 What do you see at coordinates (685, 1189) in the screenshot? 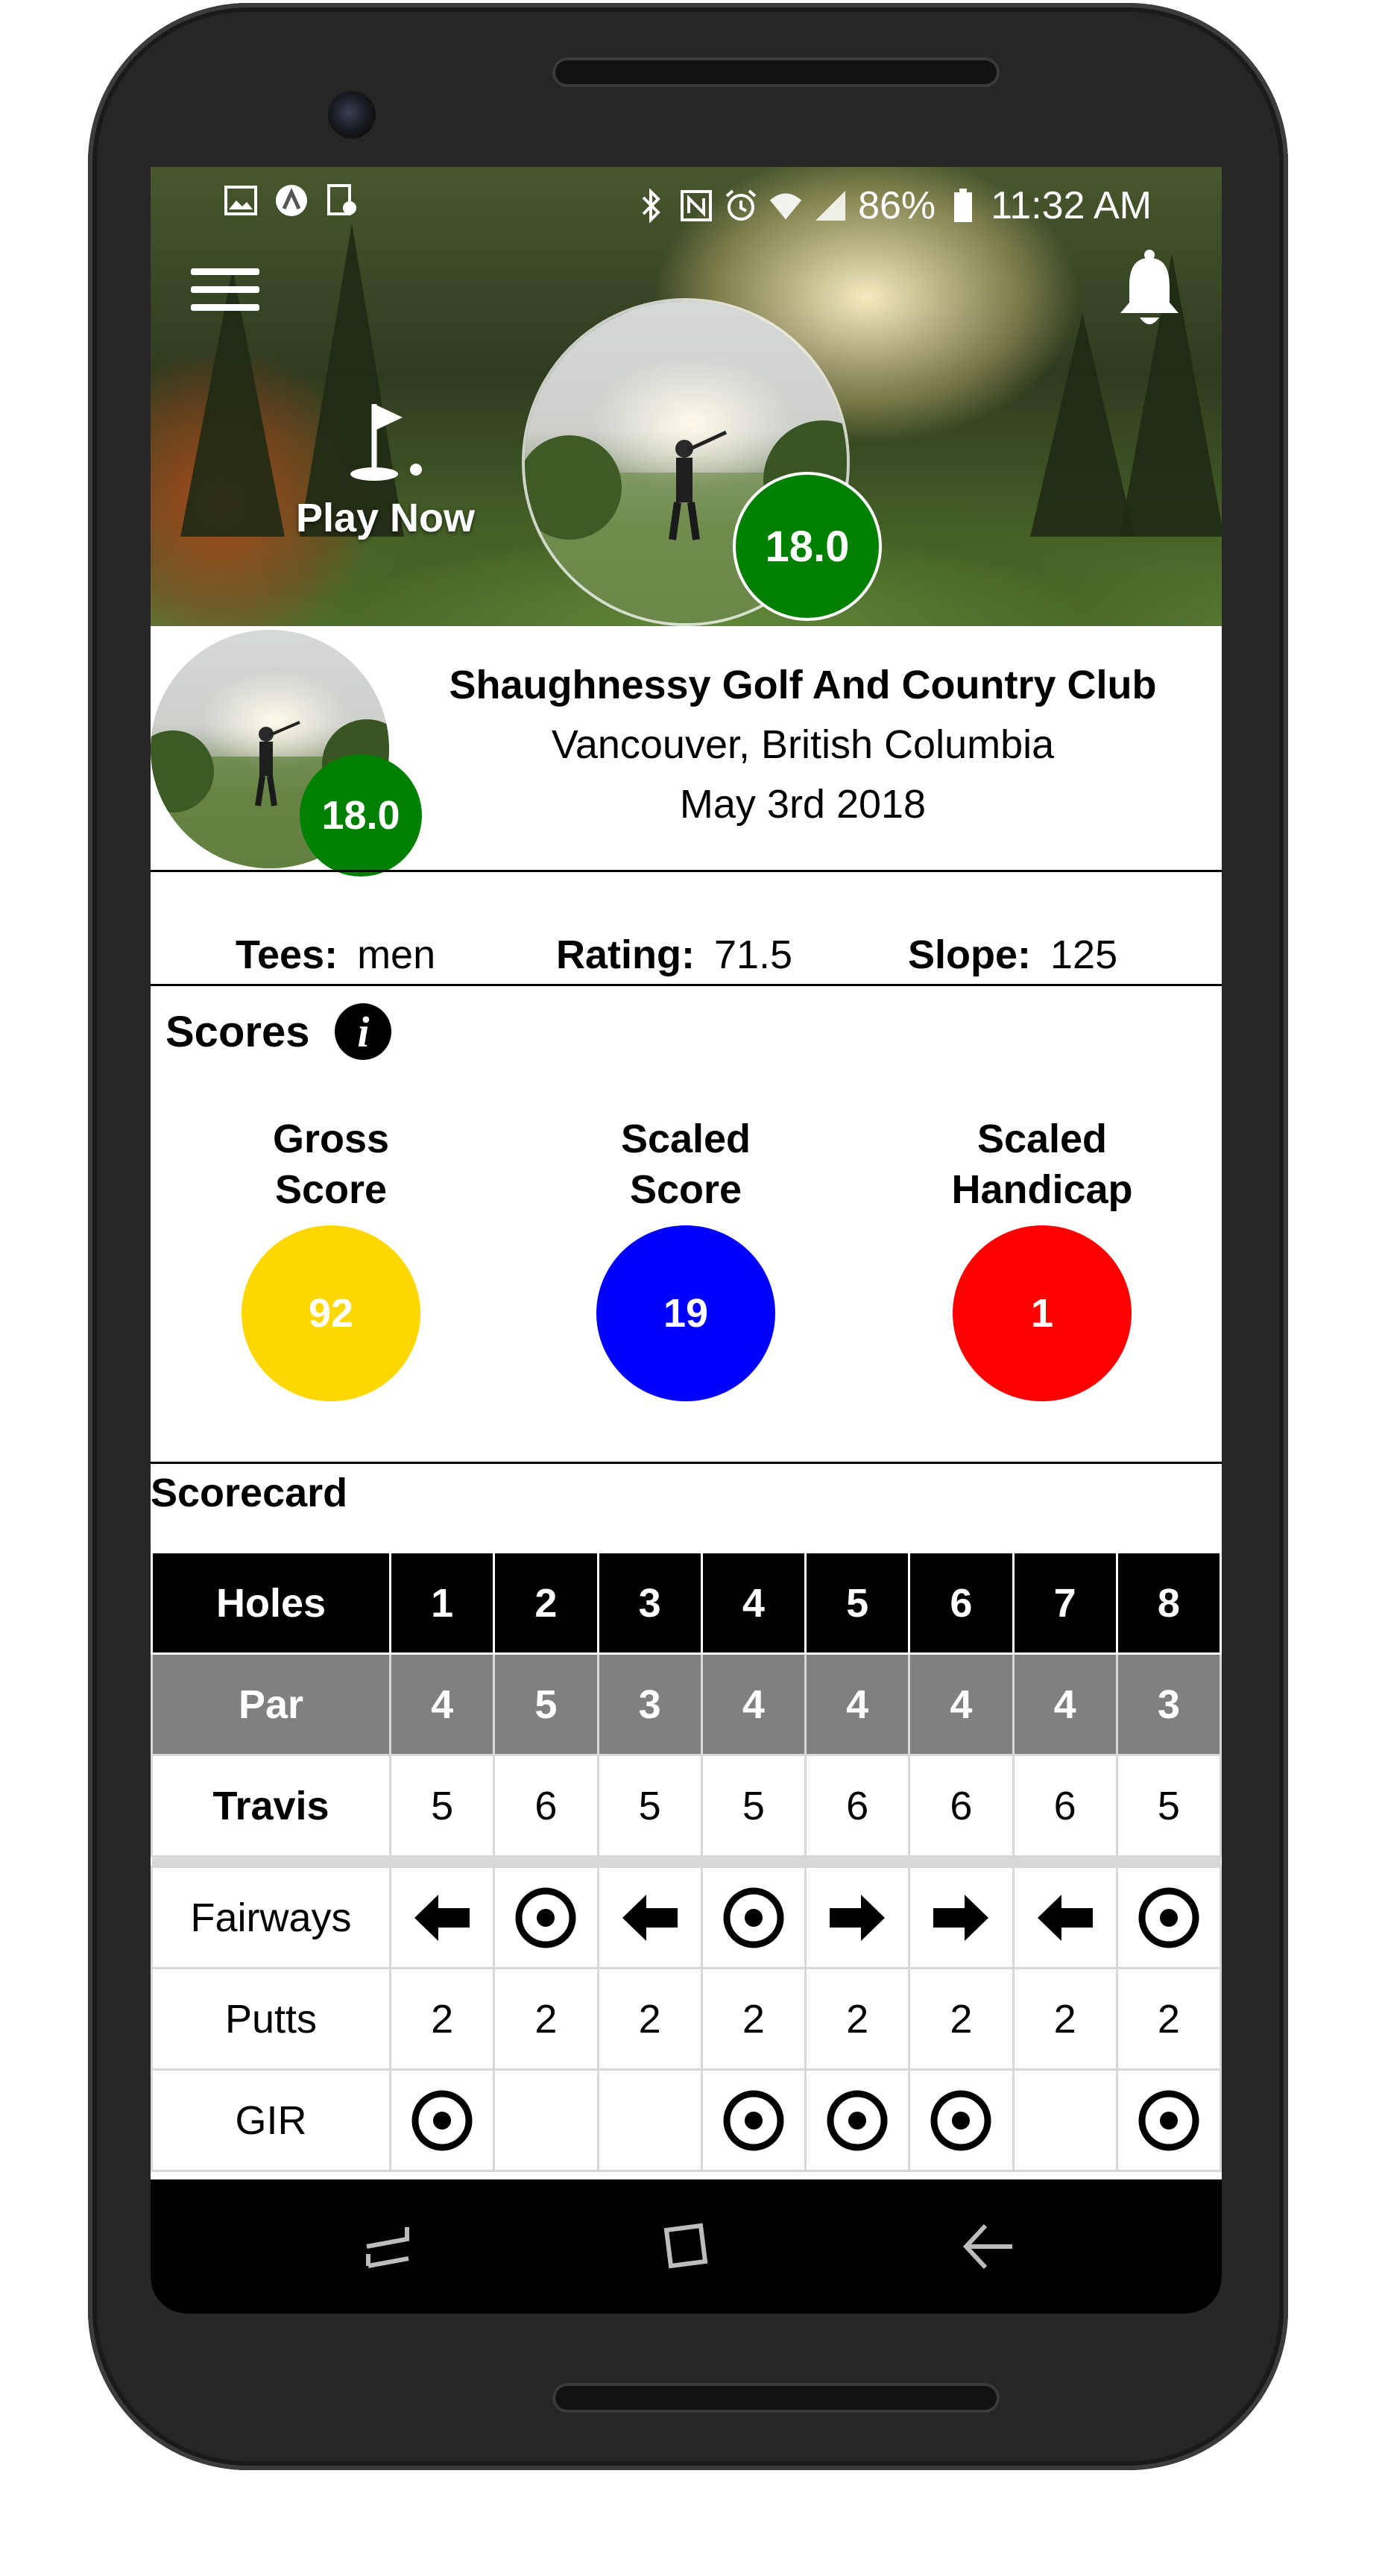
I see `scaled-score-label-line2: Score` at bounding box center [685, 1189].